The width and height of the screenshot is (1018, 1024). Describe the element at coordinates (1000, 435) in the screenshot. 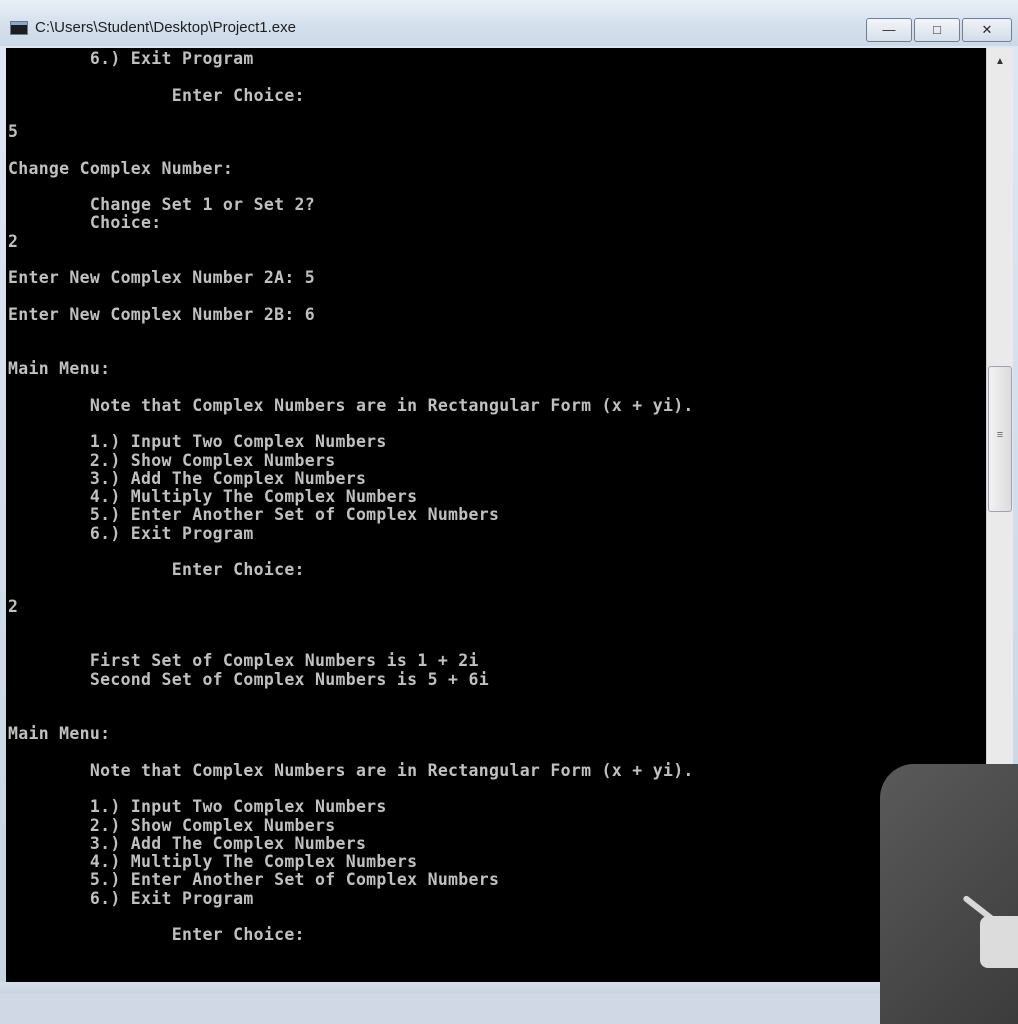

I see `grip-icon: ≡` at that location.